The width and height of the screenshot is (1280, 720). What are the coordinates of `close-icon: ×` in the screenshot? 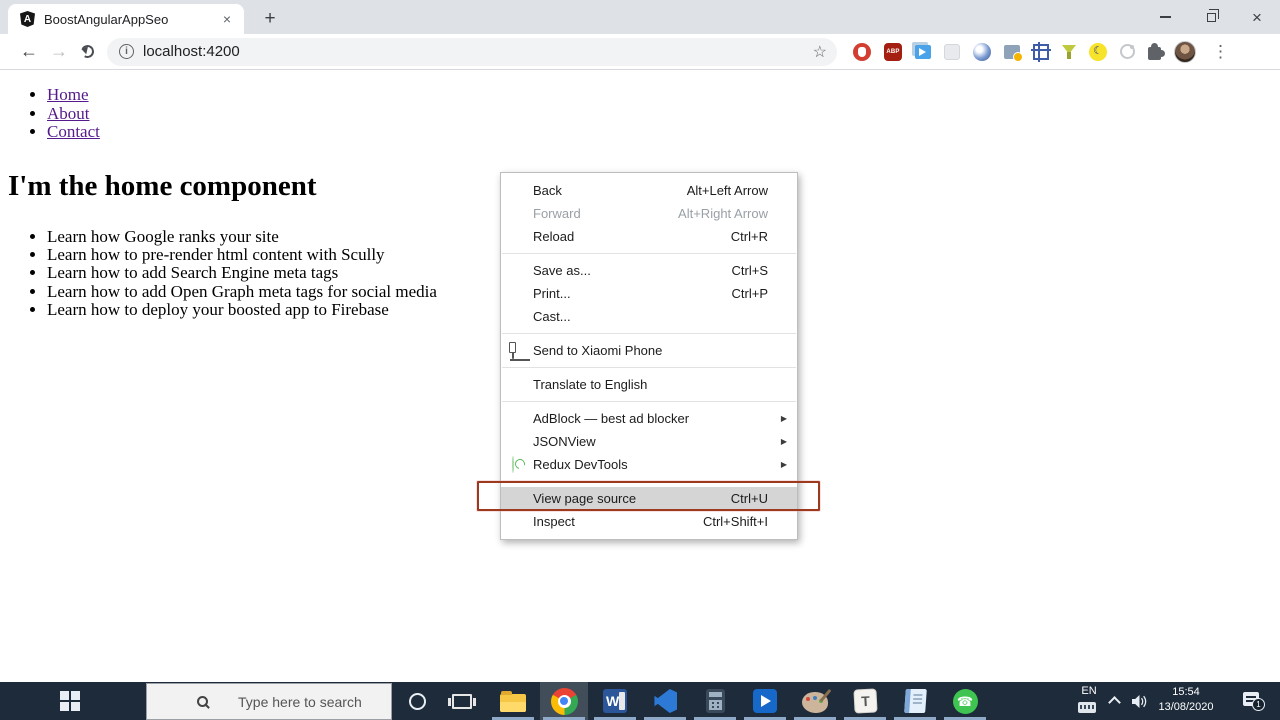 It's located at (1257, 17).